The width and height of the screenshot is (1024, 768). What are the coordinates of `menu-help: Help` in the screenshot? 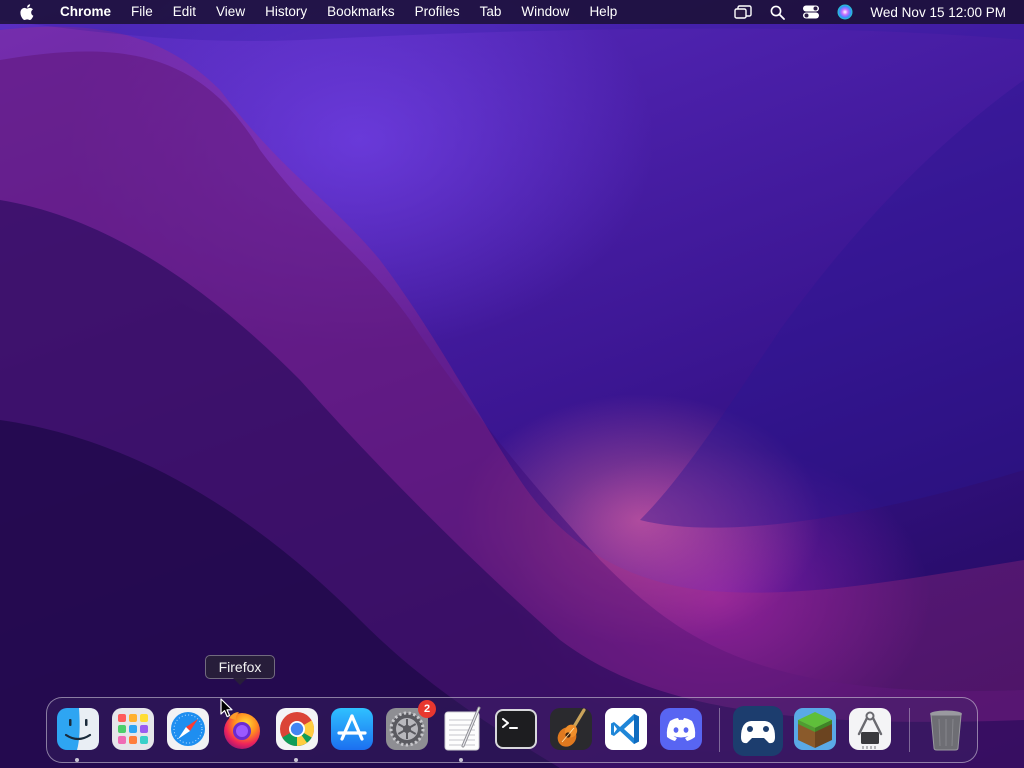 It's located at (603, 12).